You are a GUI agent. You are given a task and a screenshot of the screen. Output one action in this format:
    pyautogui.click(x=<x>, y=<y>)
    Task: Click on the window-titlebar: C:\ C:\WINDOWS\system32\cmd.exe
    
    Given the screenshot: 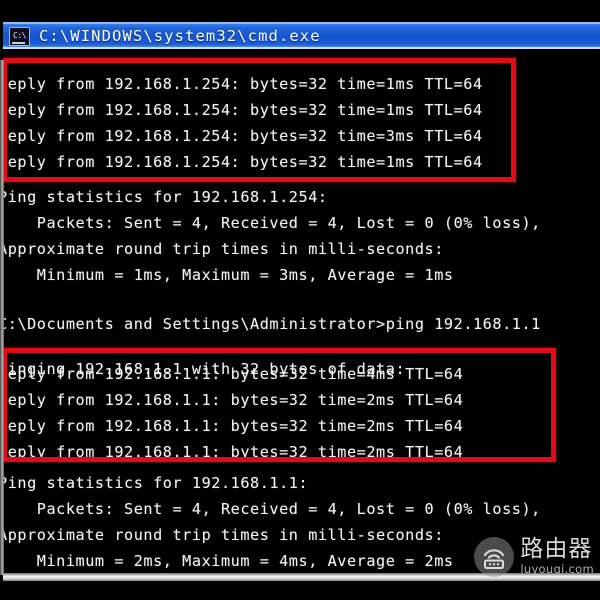 What is the action you would take?
    pyautogui.click(x=301, y=35)
    